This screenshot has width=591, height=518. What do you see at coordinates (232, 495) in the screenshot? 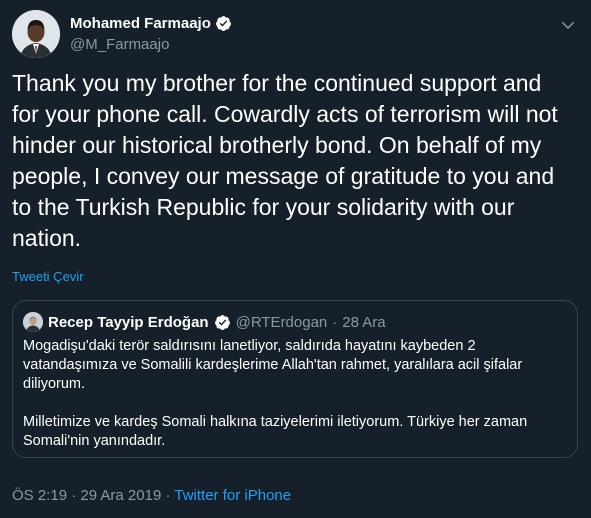
I see `tweet-source-link: Twitter for iPhone` at bounding box center [232, 495].